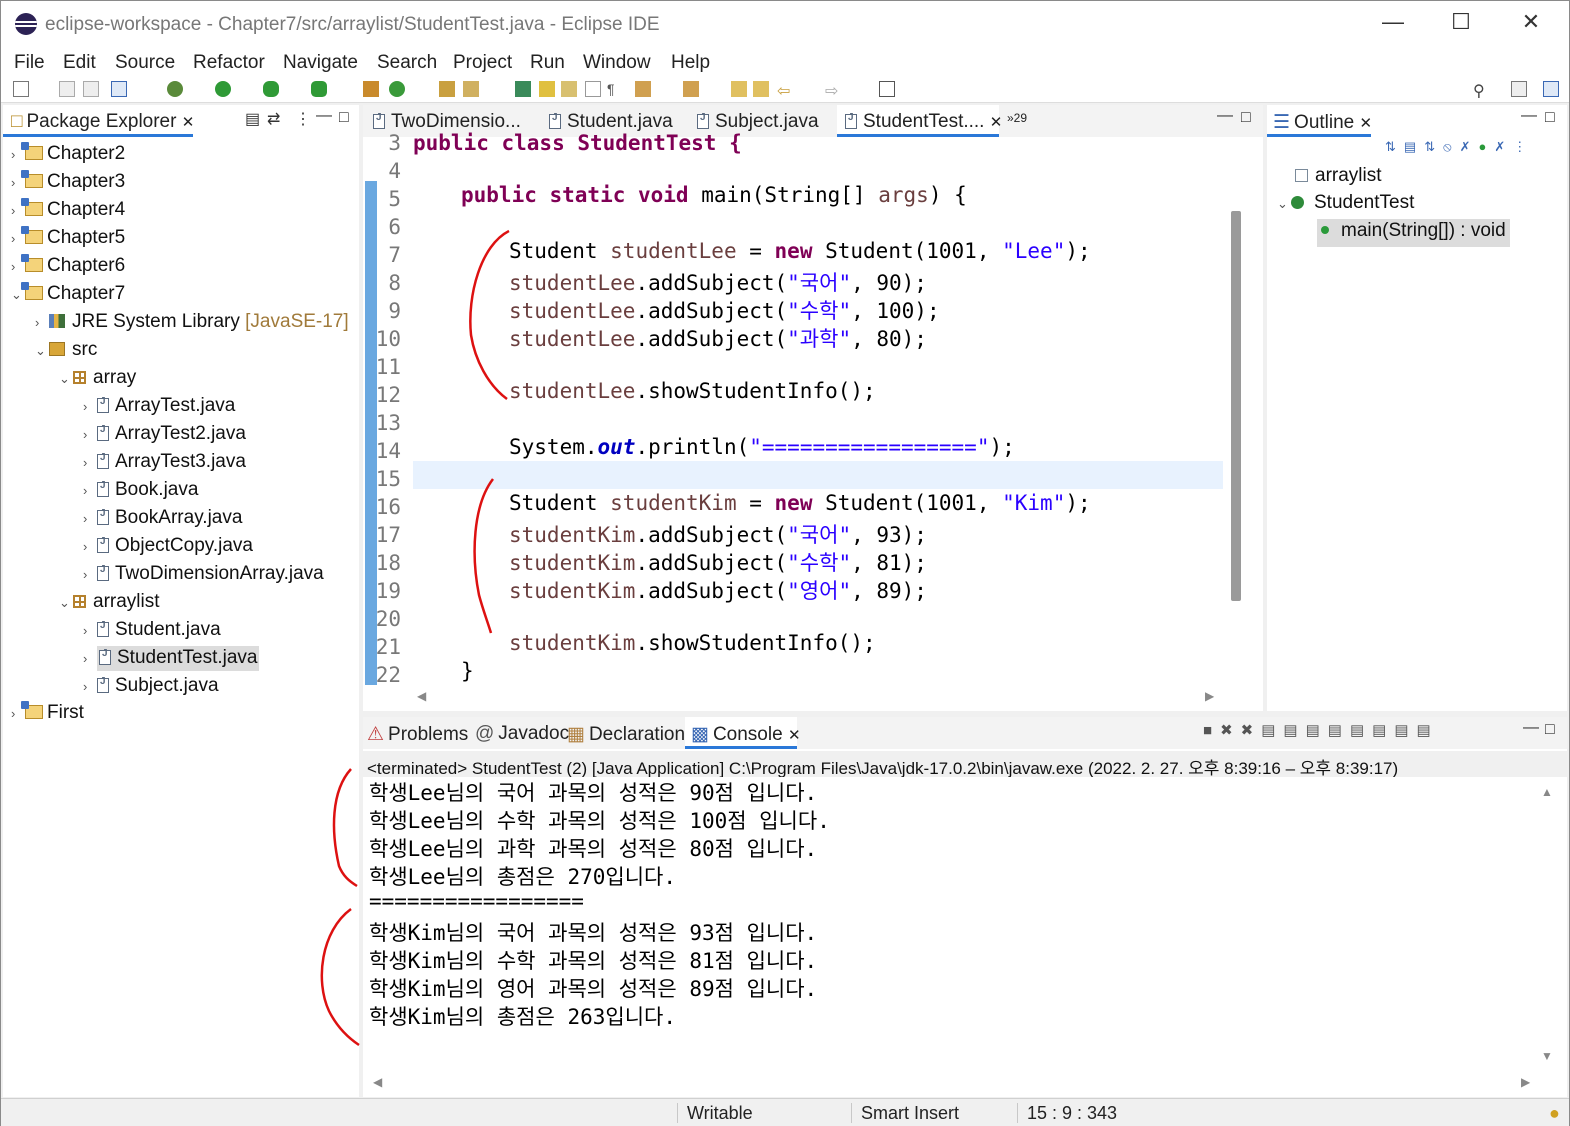 This screenshot has height=1126, width=1570. Describe the element at coordinates (145, 63) in the screenshot. I see `menu-source: Source` at that location.